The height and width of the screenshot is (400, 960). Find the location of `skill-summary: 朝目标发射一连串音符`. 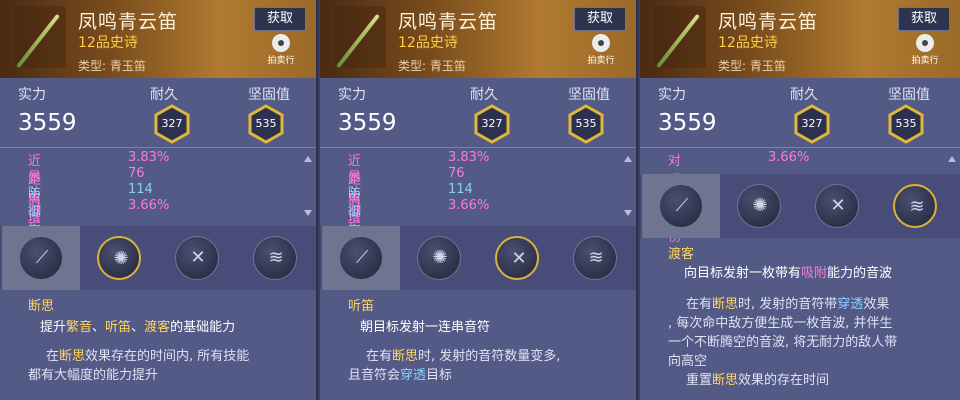

skill-summary: 朝目标发射一连串音符 is located at coordinates (425, 327).